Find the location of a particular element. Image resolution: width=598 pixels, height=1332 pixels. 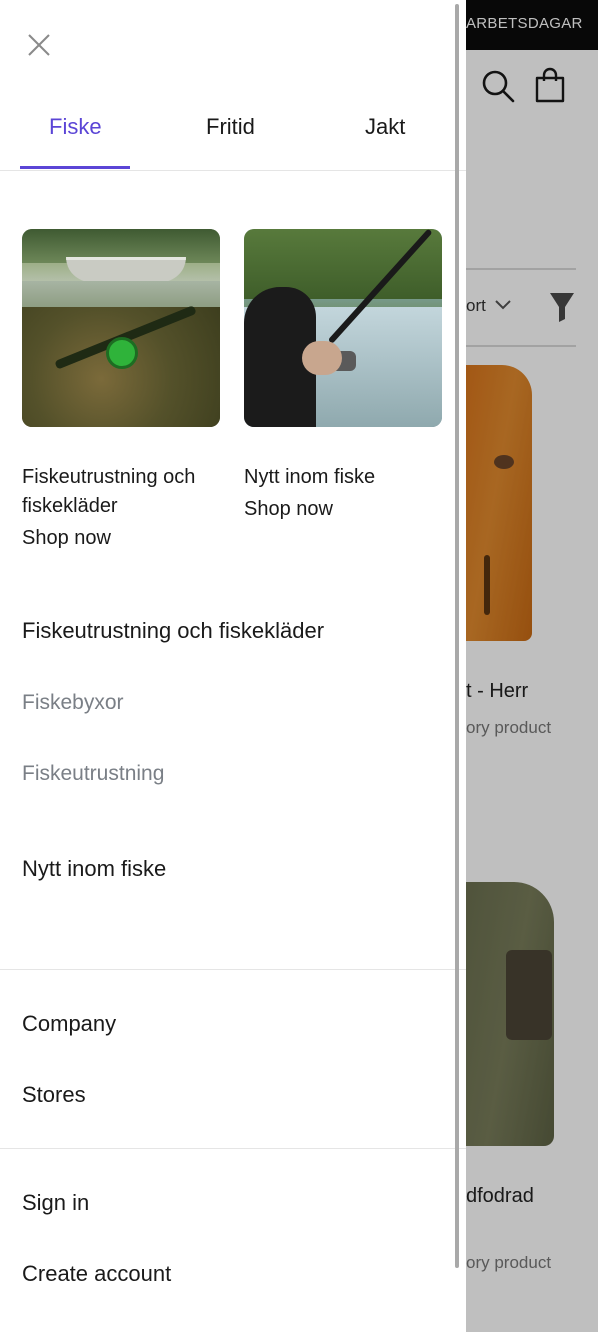

section-heading: Nytt inom fiske is located at coordinates (94, 869).